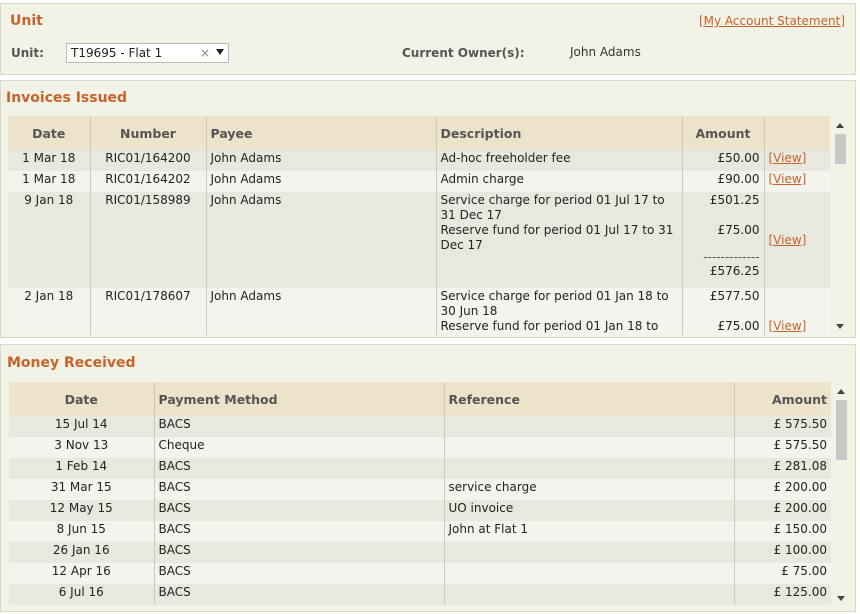  I want to click on money-date: 26 Jan 16, so click(81, 552).